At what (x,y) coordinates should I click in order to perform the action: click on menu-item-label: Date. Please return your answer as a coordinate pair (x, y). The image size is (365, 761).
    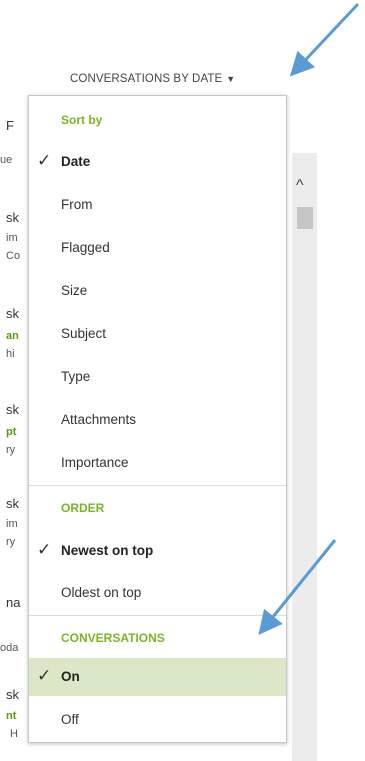
    Looking at the image, I should click on (76, 161).